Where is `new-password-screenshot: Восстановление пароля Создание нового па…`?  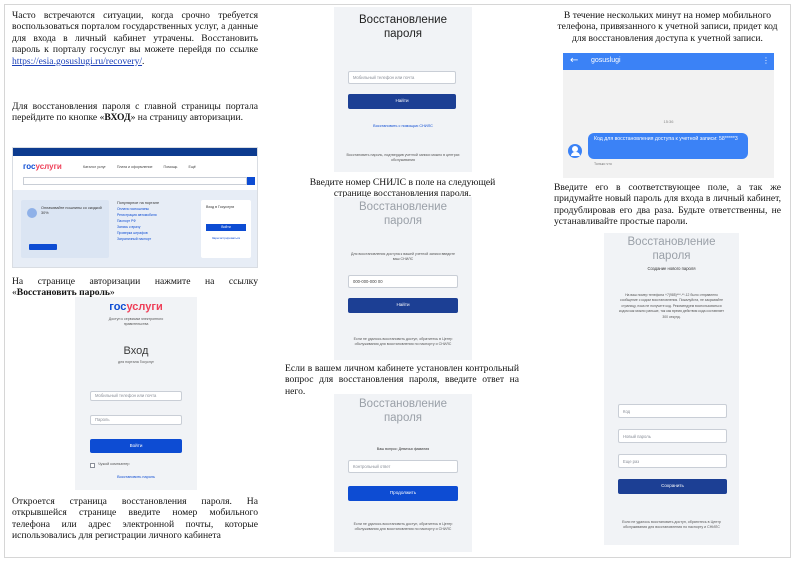
new-password-screenshot: Восстановление пароля Создание нового па… is located at coordinates (671, 389).